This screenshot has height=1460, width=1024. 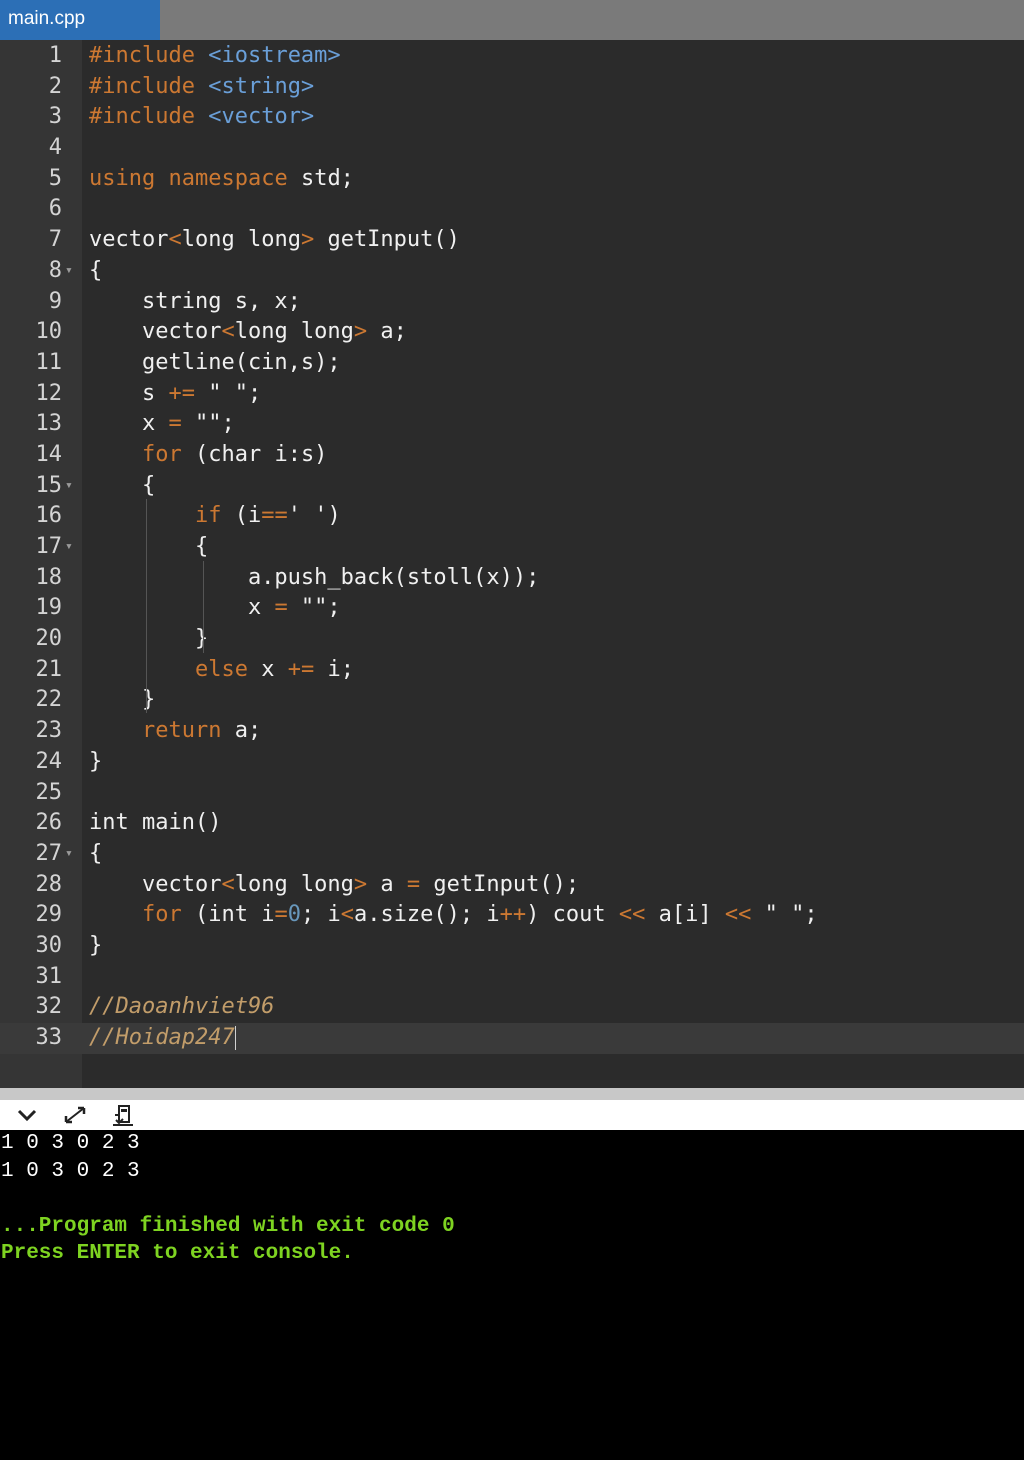 What do you see at coordinates (512, 731) in the screenshot?
I see `code-line: 23 return a;` at bounding box center [512, 731].